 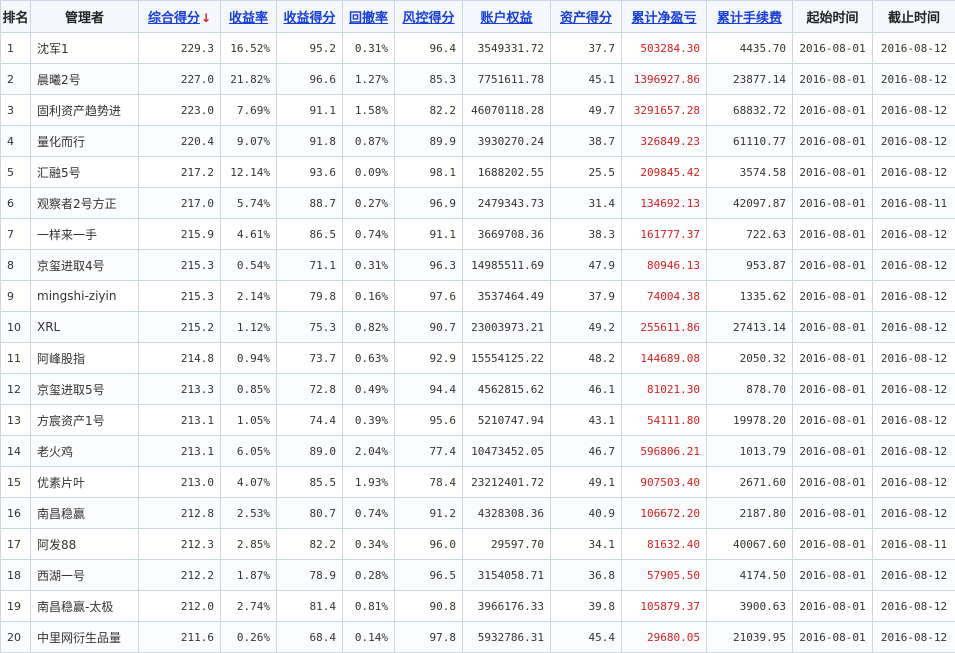 What do you see at coordinates (85, 420) in the screenshot?
I see `cell-manager: 方宸资产1号` at bounding box center [85, 420].